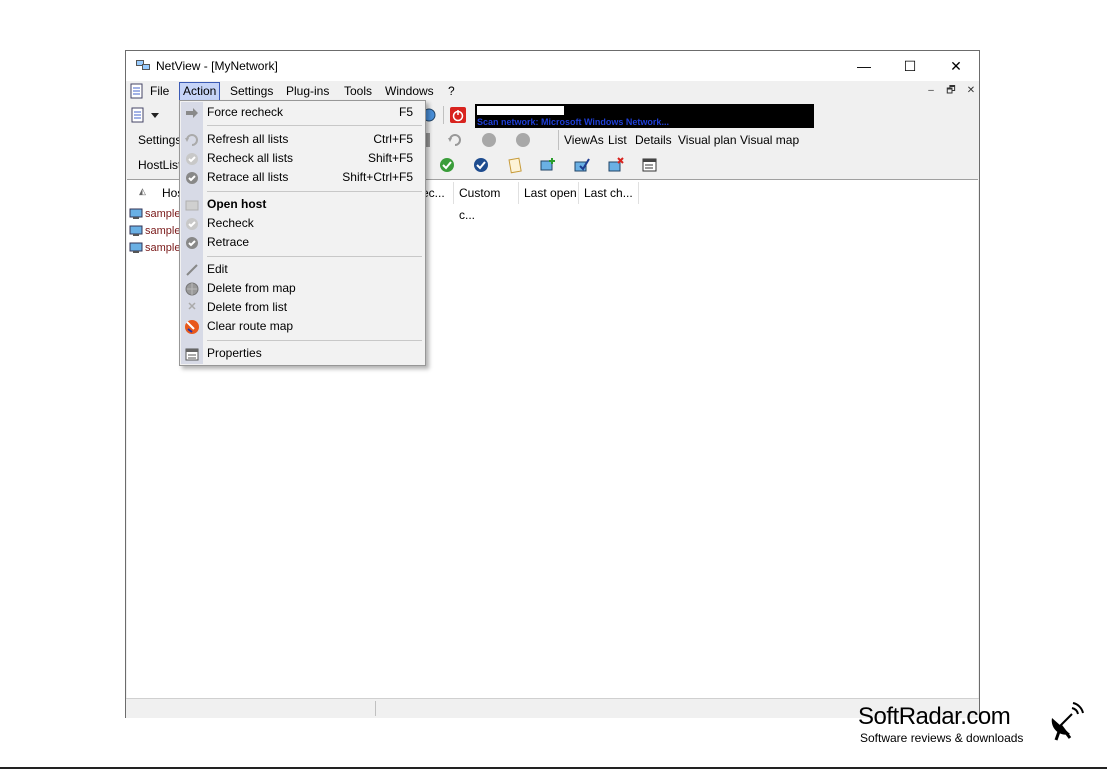 The width and height of the screenshot is (1107, 769). What do you see at coordinates (237, 204) in the screenshot?
I see `menu-item-label: Open host` at bounding box center [237, 204].